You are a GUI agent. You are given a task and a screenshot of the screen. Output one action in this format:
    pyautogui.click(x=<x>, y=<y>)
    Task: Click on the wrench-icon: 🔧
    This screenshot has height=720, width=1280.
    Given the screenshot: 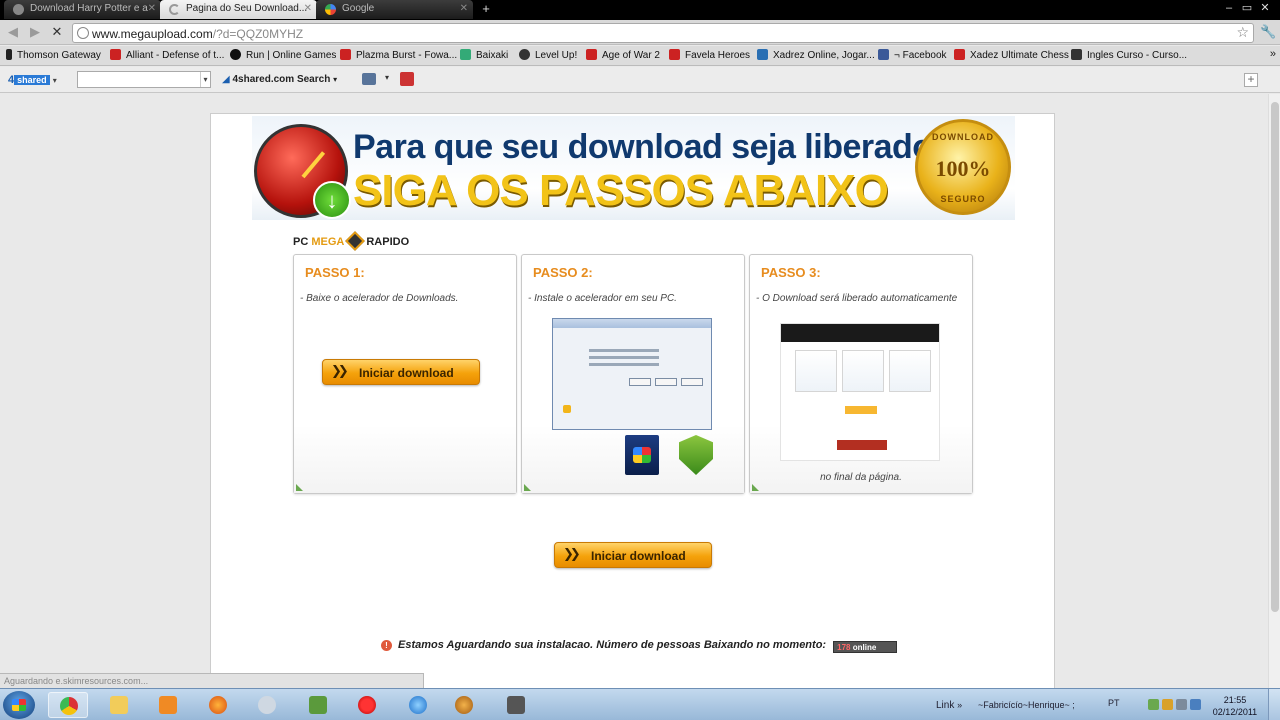 What is the action you would take?
    pyautogui.click(x=1268, y=32)
    